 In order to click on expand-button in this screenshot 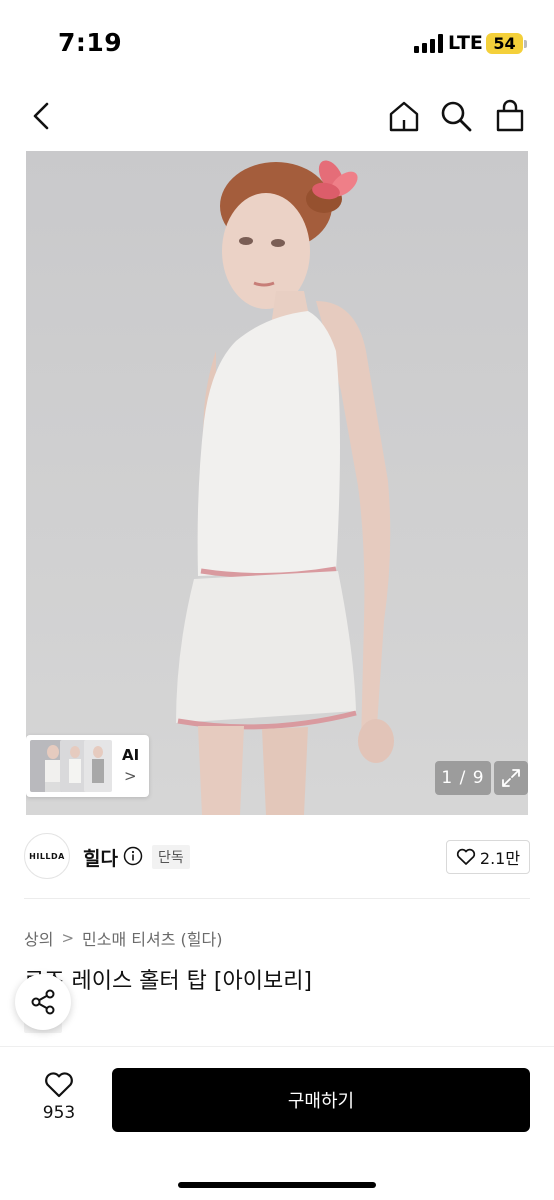, I will do `click(511, 778)`.